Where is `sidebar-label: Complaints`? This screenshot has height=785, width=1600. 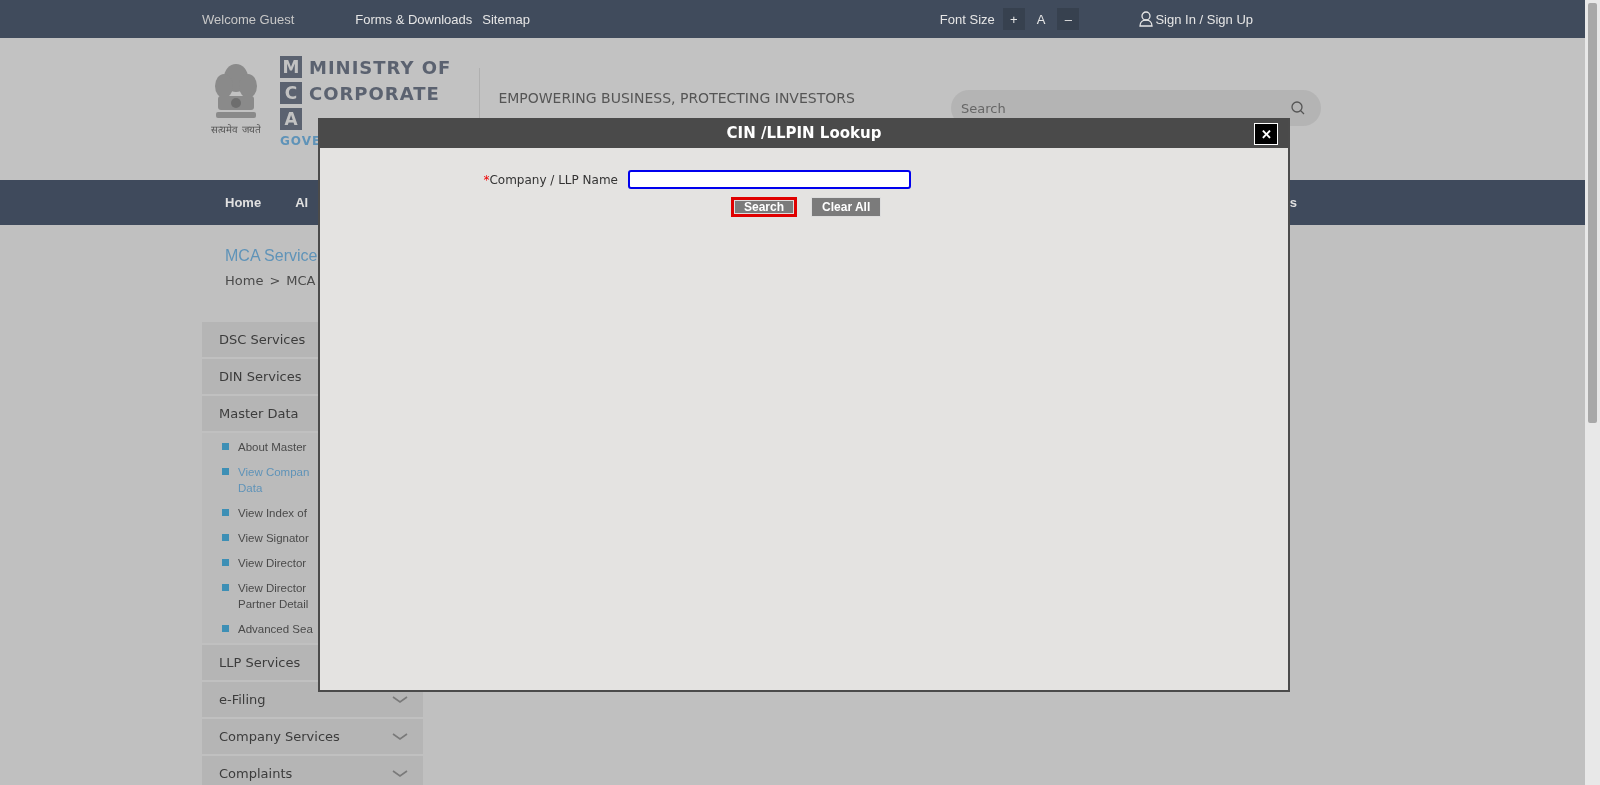
sidebar-label: Complaints is located at coordinates (256, 773).